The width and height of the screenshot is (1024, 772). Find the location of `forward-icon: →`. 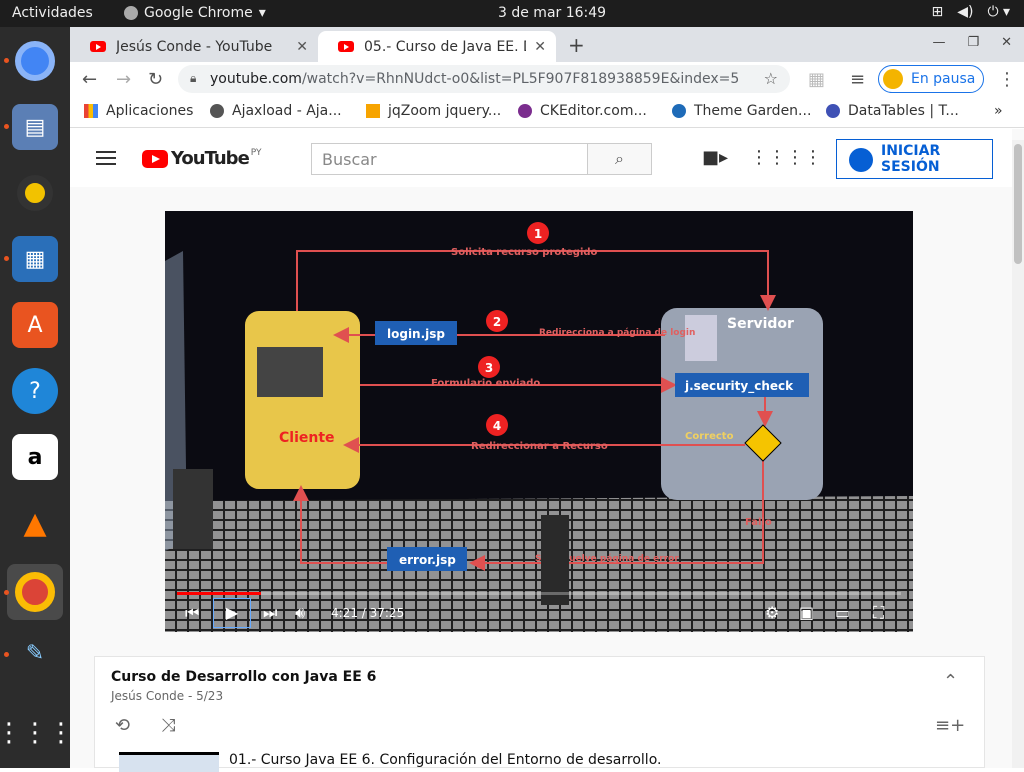

forward-icon: → is located at coordinates (123, 79).